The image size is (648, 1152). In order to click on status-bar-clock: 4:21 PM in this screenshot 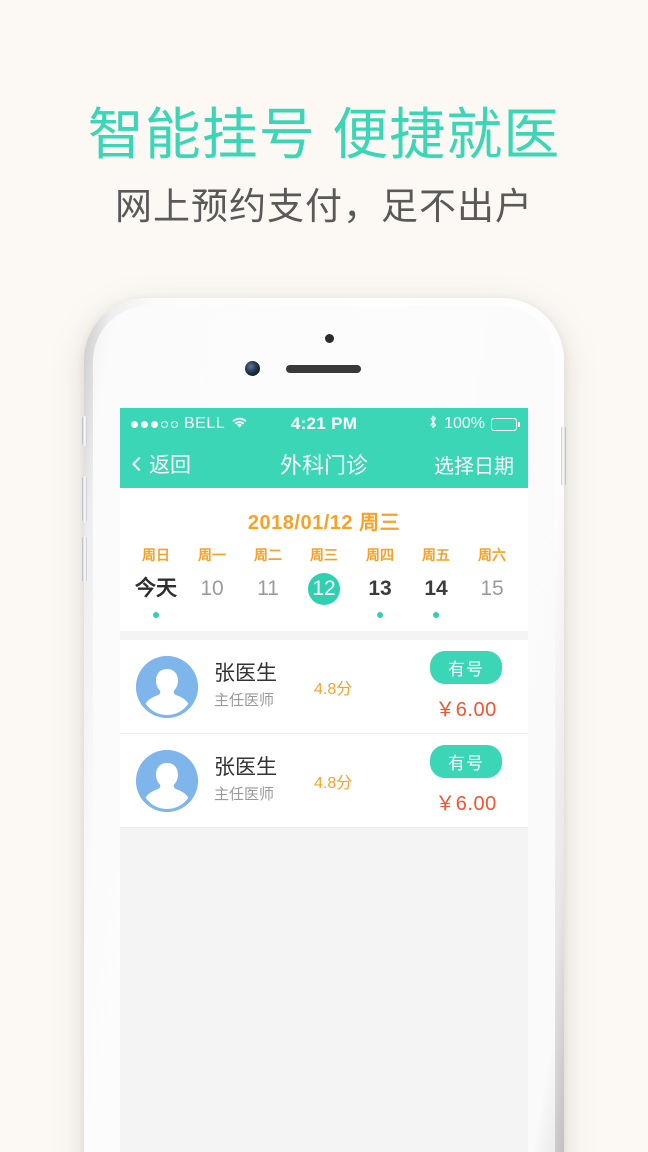, I will do `click(324, 423)`.